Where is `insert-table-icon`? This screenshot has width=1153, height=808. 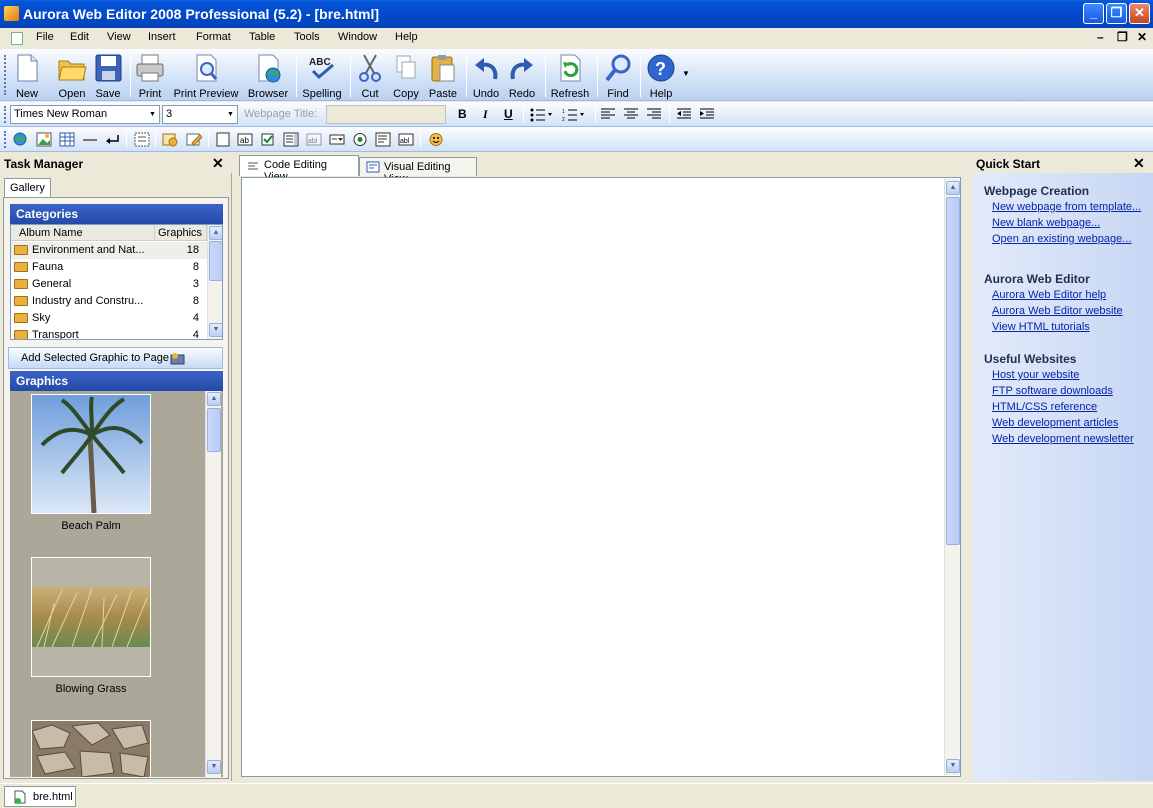 insert-table-icon is located at coordinates (67, 139).